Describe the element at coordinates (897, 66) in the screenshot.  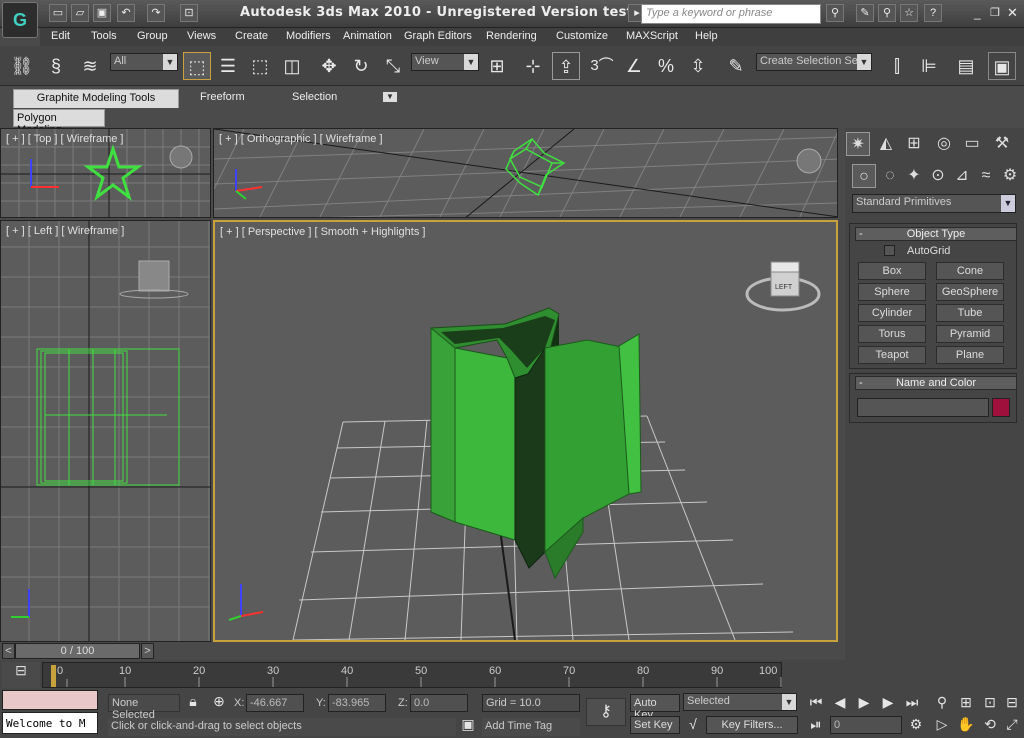
I see `mirror-icon: ⫿` at that location.